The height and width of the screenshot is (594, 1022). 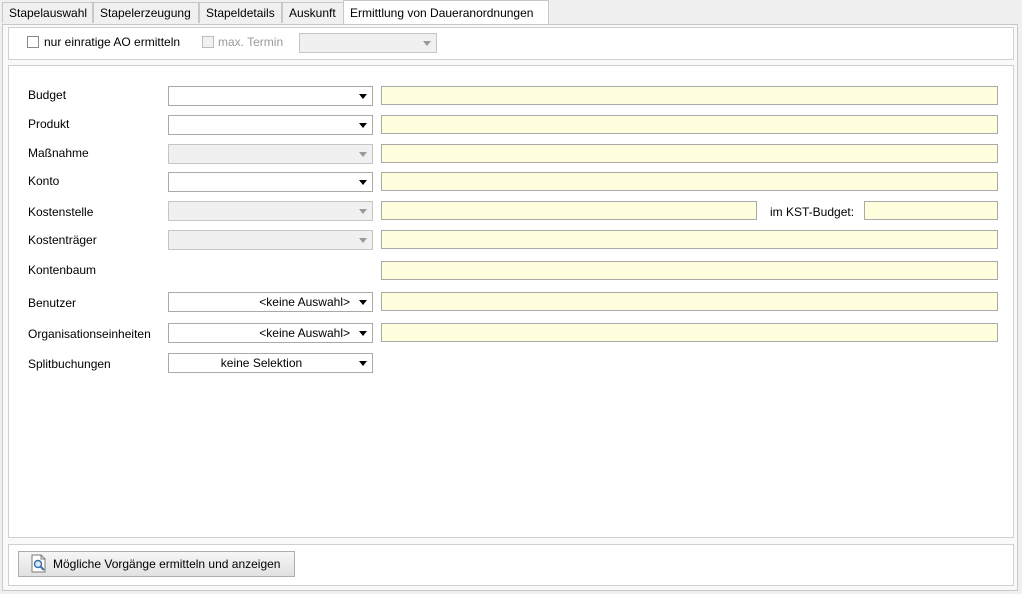 What do you see at coordinates (689, 239) in the screenshot?
I see `kostentraeger-text-field` at bounding box center [689, 239].